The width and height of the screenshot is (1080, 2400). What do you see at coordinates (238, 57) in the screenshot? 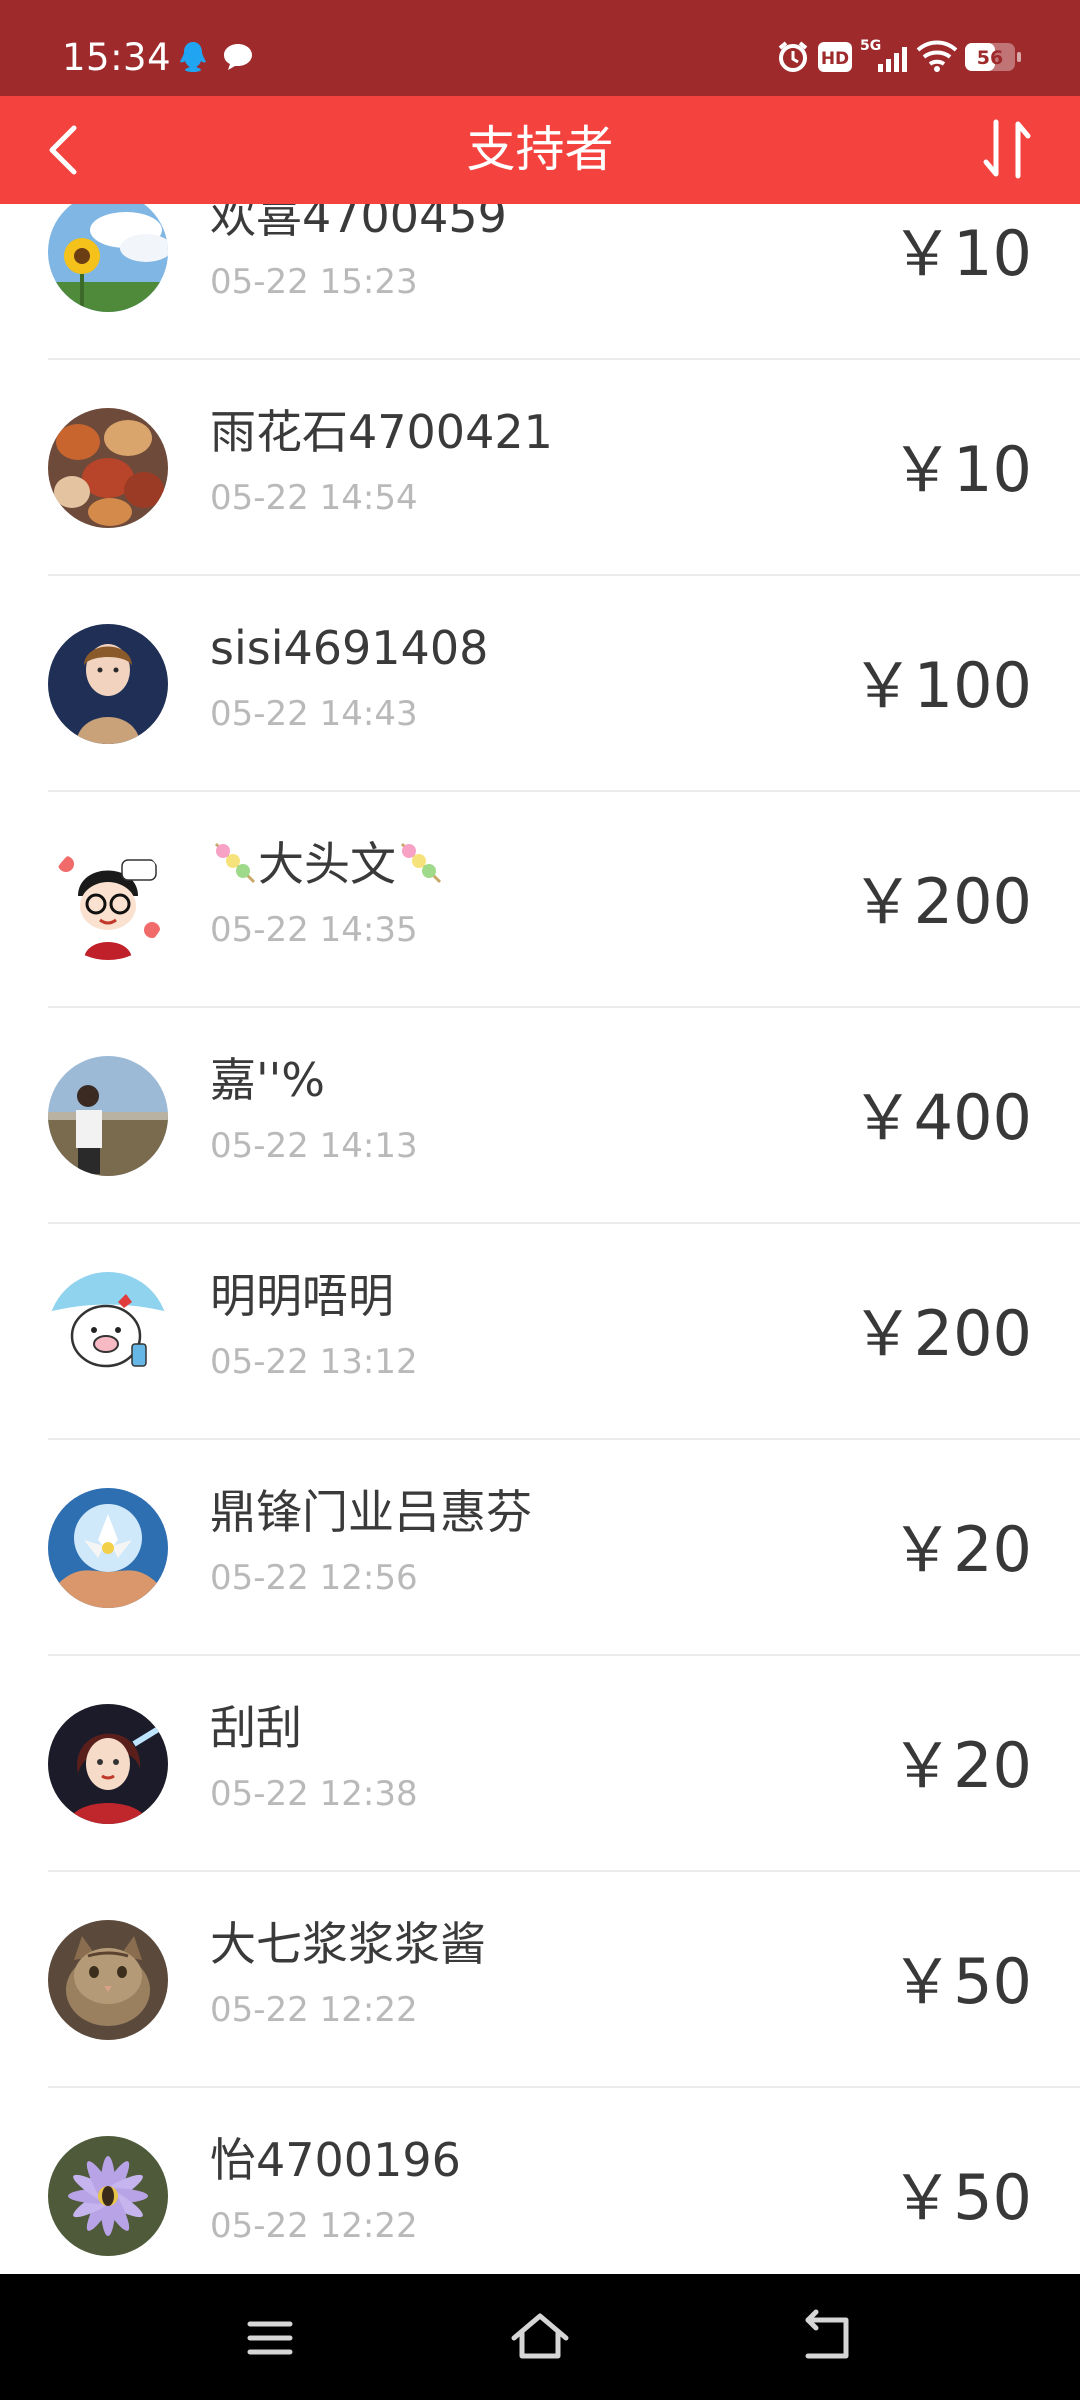
I see `message-bubble-icon` at bounding box center [238, 57].